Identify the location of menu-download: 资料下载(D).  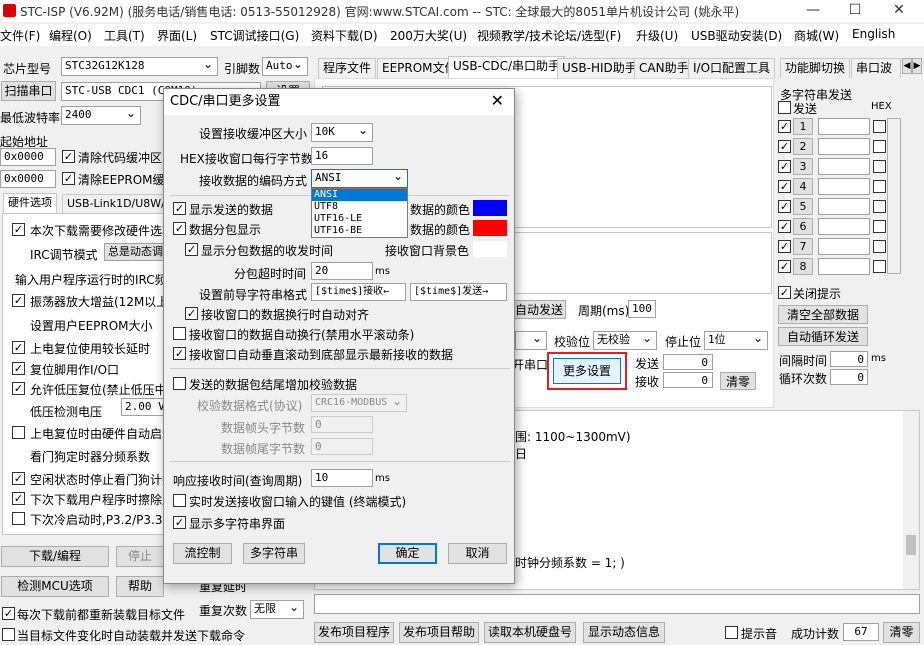
(344, 35).